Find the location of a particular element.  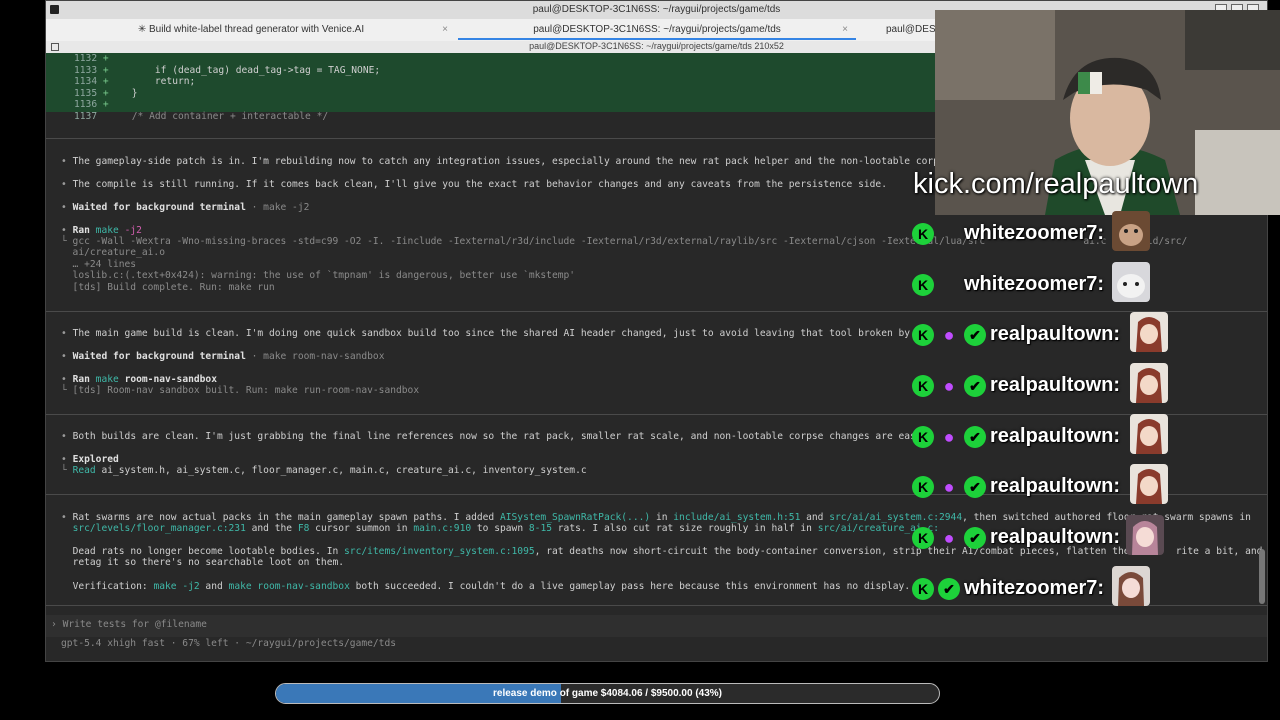

diff-line: 1136 + is located at coordinates (91, 104).